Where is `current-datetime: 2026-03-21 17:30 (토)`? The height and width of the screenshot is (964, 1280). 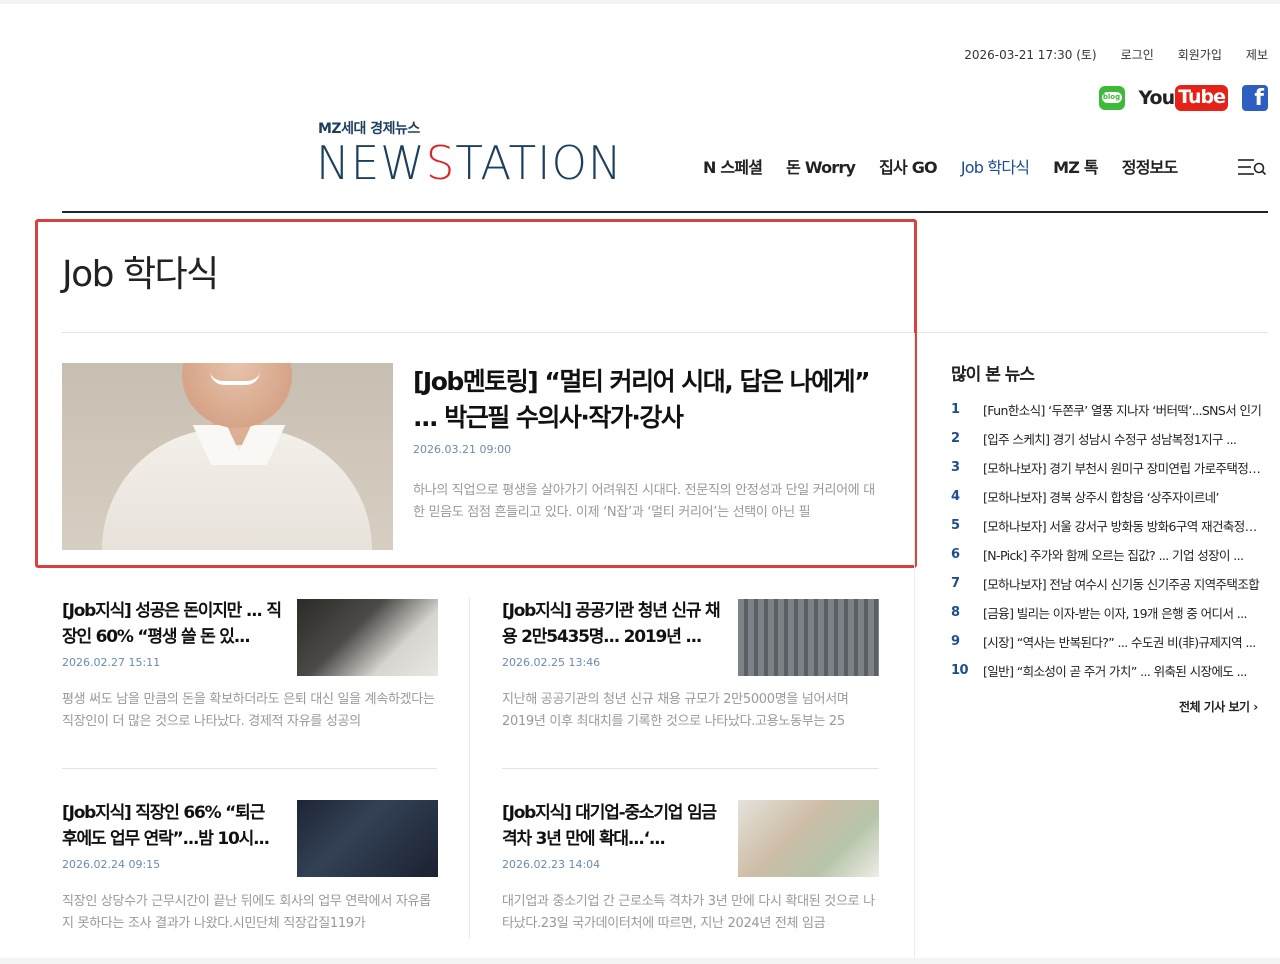 current-datetime: 2026-03-21 17:30 (토) is located at coordinates (1030, 54).